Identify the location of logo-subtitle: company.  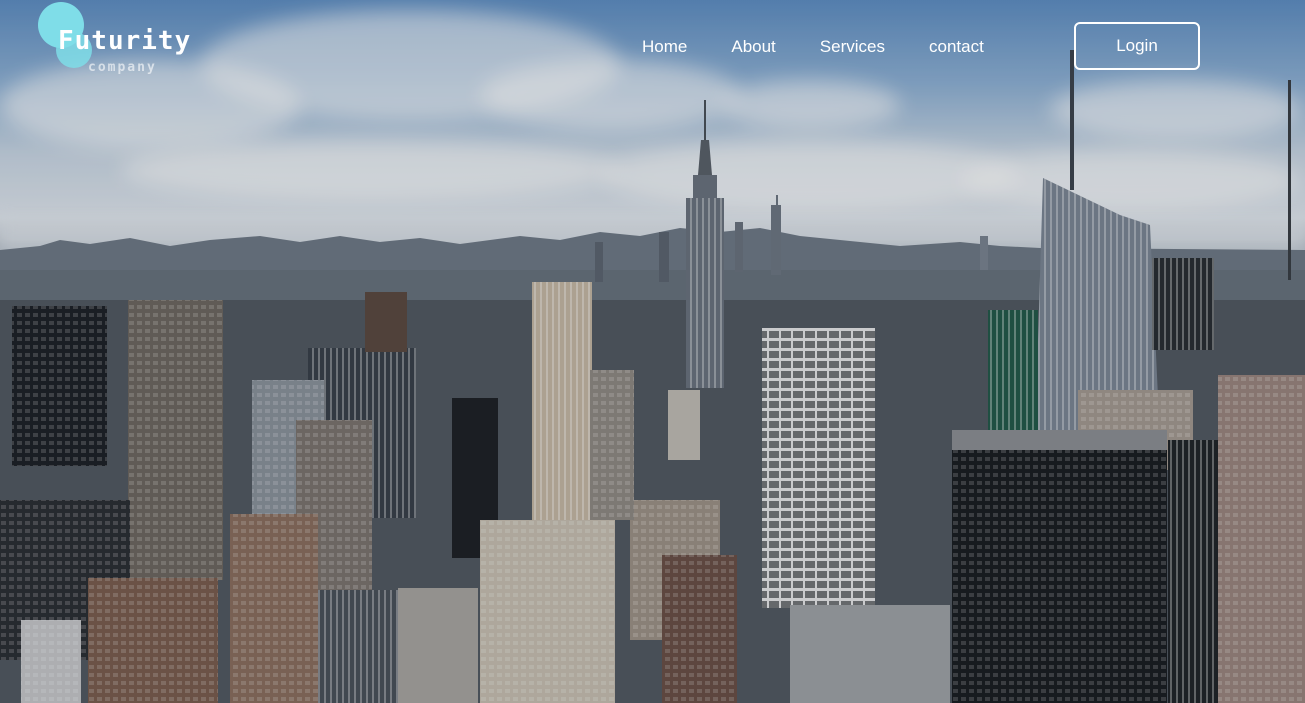
(122, 67).